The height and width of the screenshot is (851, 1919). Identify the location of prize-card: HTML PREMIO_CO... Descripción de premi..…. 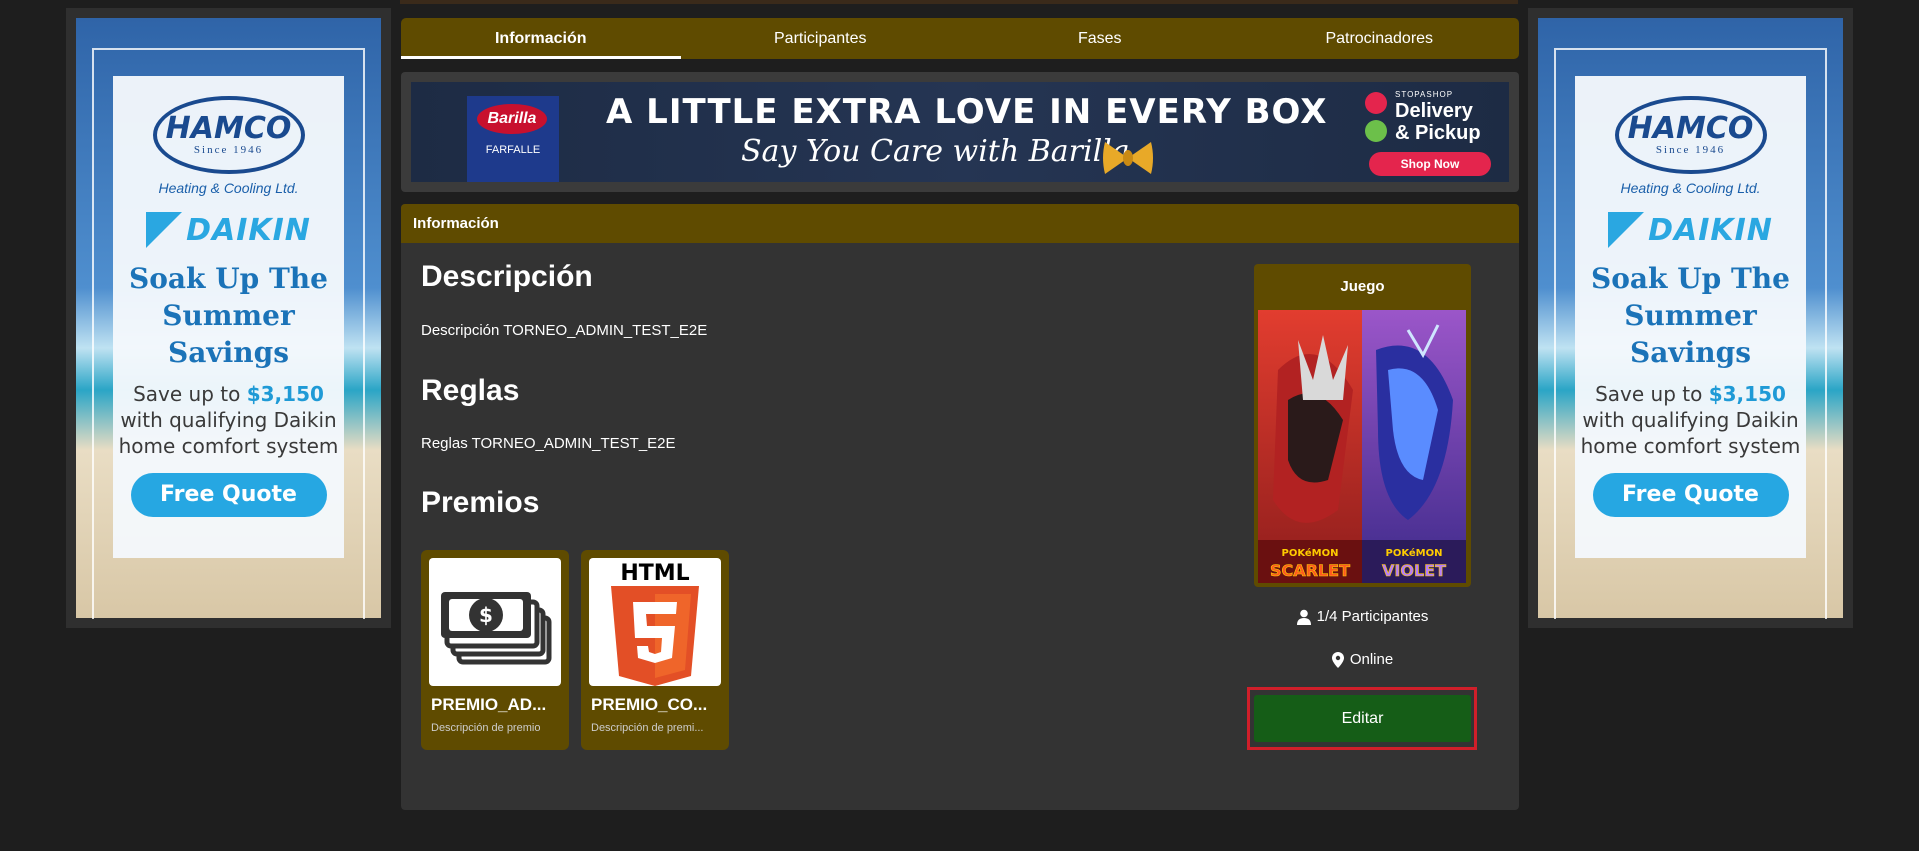
(655, 650).